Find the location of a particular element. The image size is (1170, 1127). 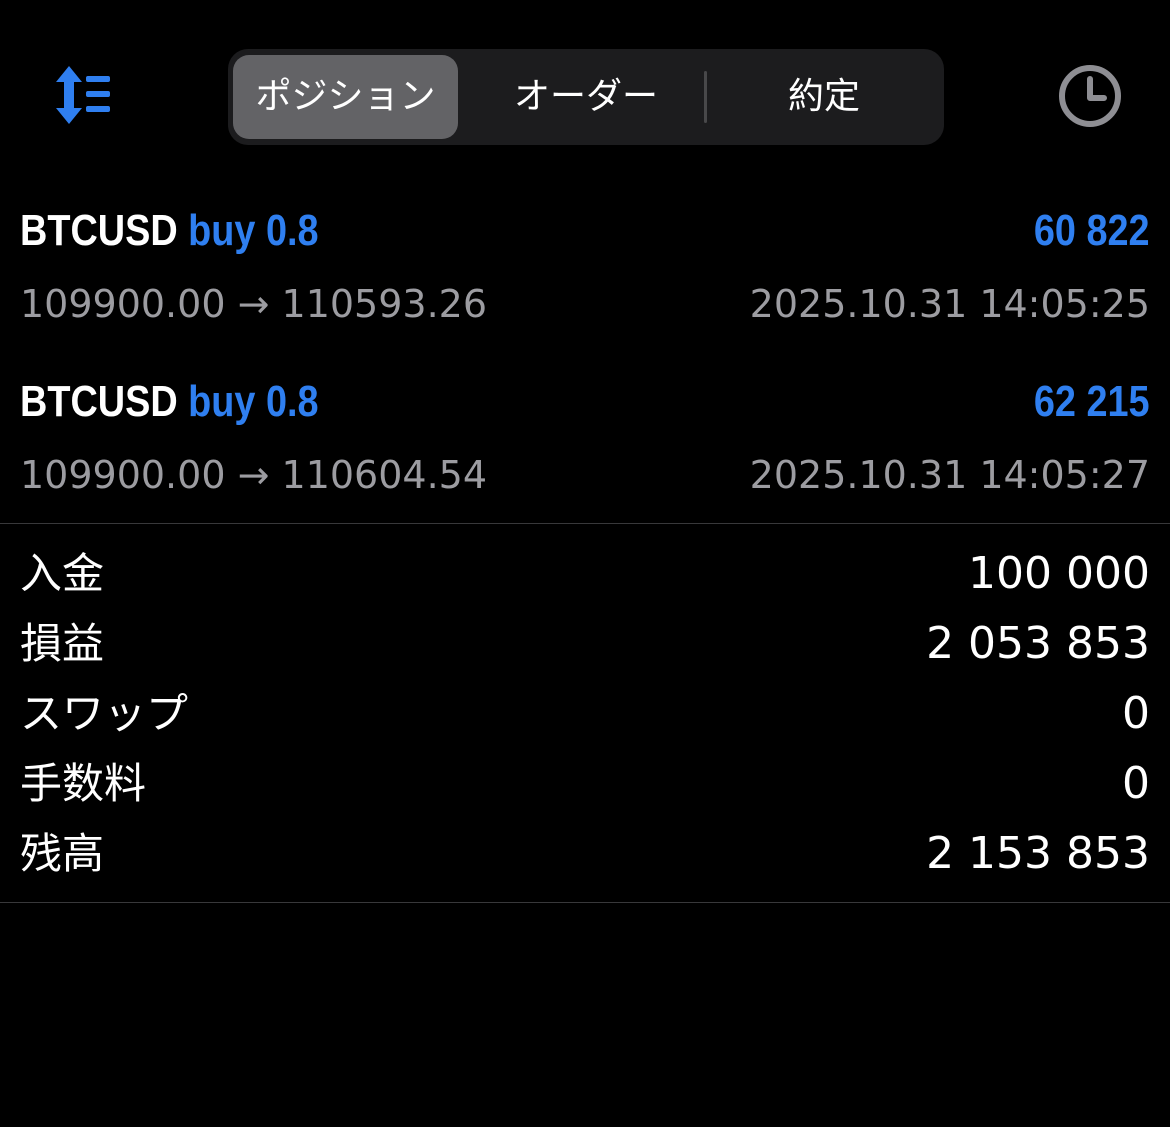

position-prices: 109900.00 → 110593.26 is located at coordinates (253, 304).